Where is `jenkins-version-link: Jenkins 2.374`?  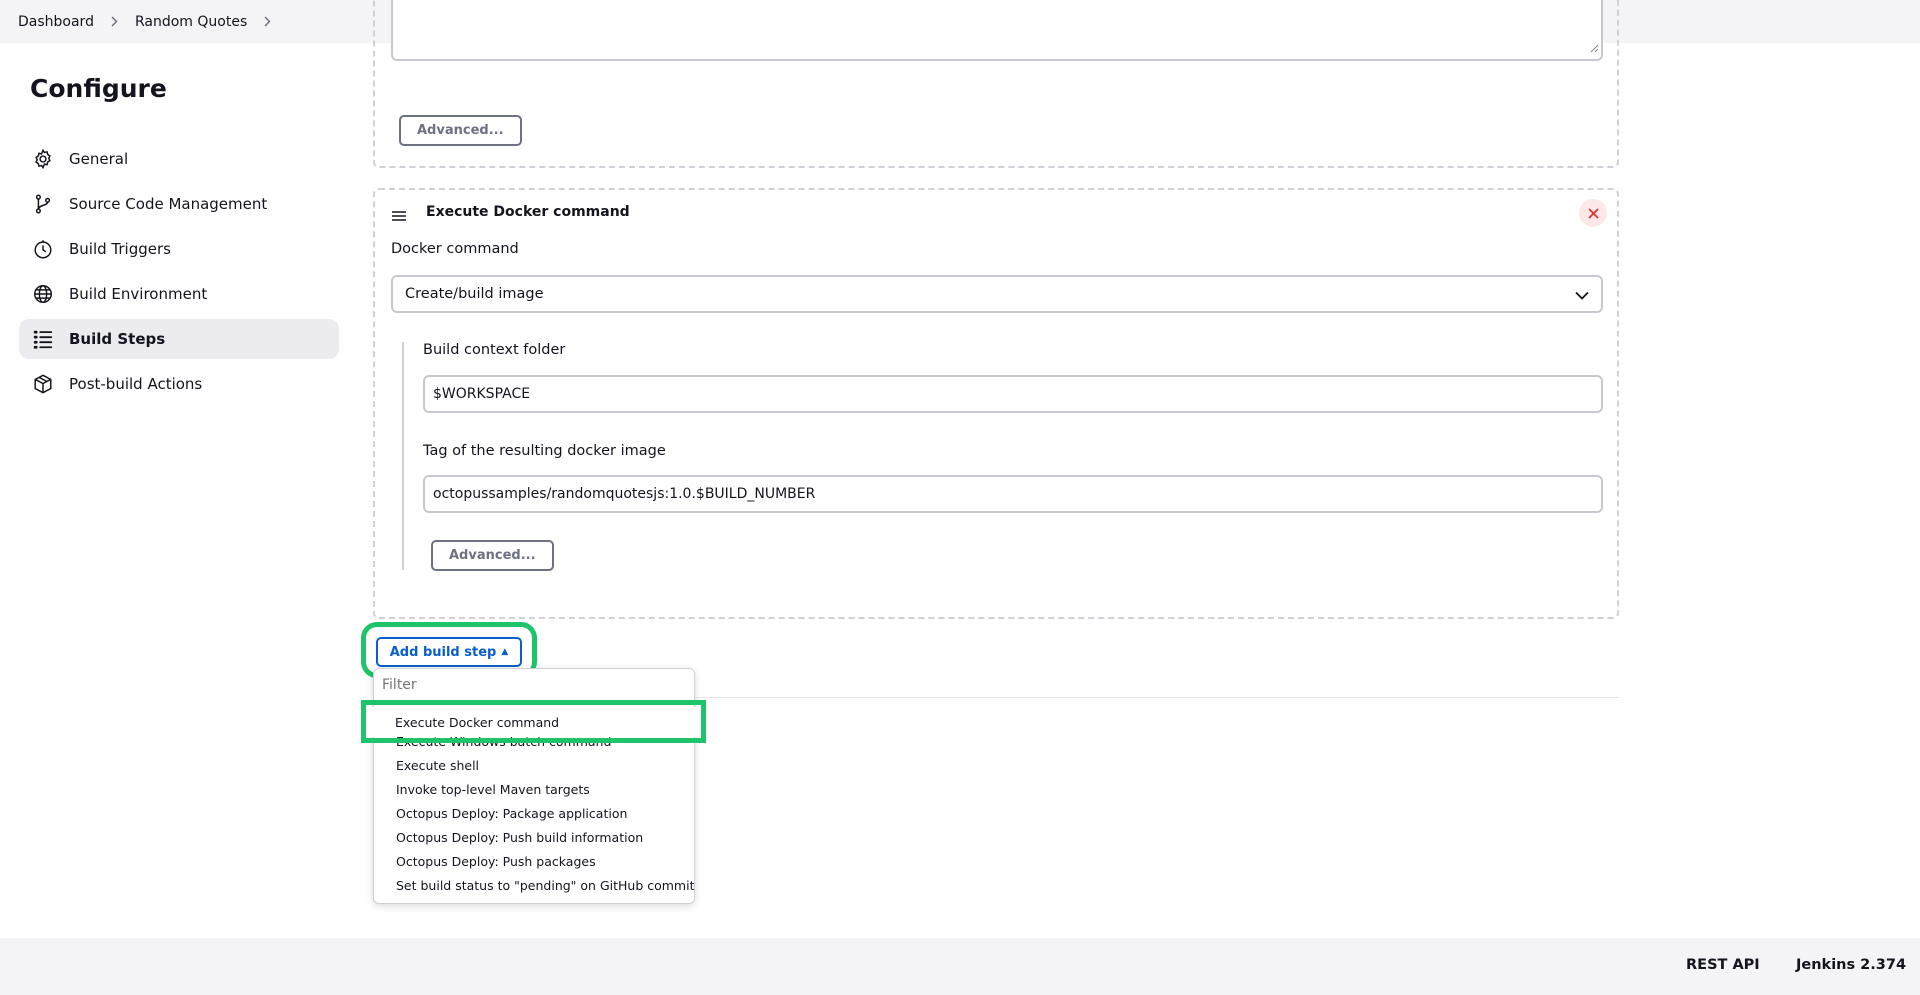 jenkins-version-link: Jenkins 2.374 is located at coordinates (1851, 965).